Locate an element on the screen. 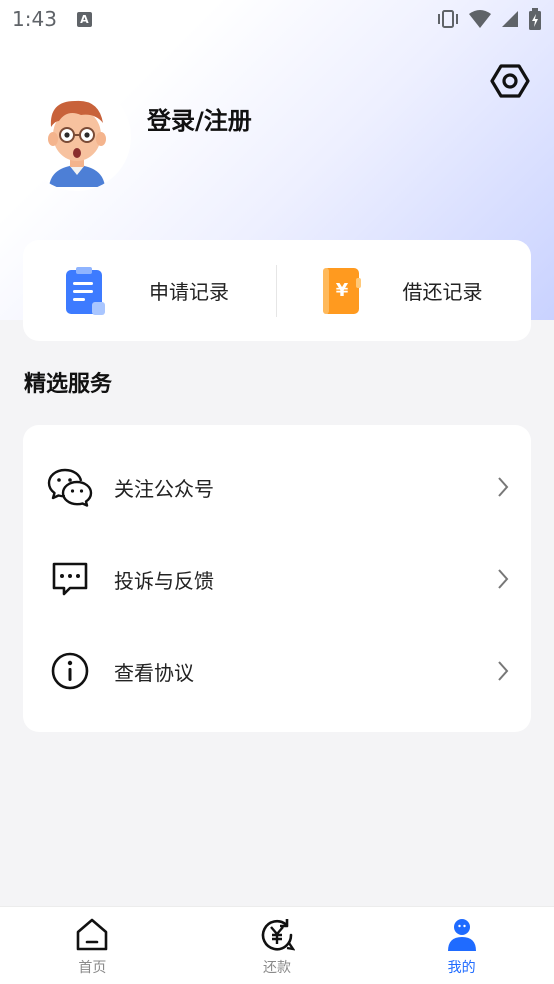 This screenshot has width=554, height=984. profile-icon is located at coordinates (462, 935).